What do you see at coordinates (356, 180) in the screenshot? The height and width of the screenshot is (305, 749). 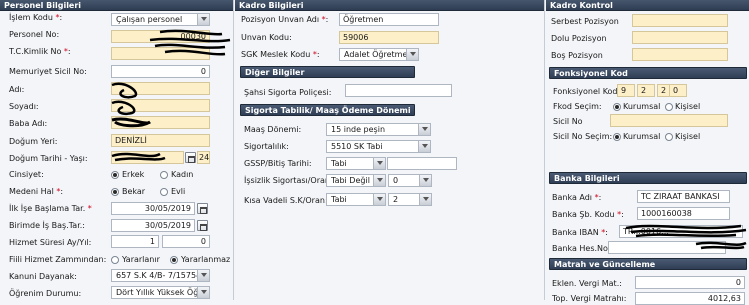 I see `issizlik-select: Tabi Değil` at bounding box center [356, 180].